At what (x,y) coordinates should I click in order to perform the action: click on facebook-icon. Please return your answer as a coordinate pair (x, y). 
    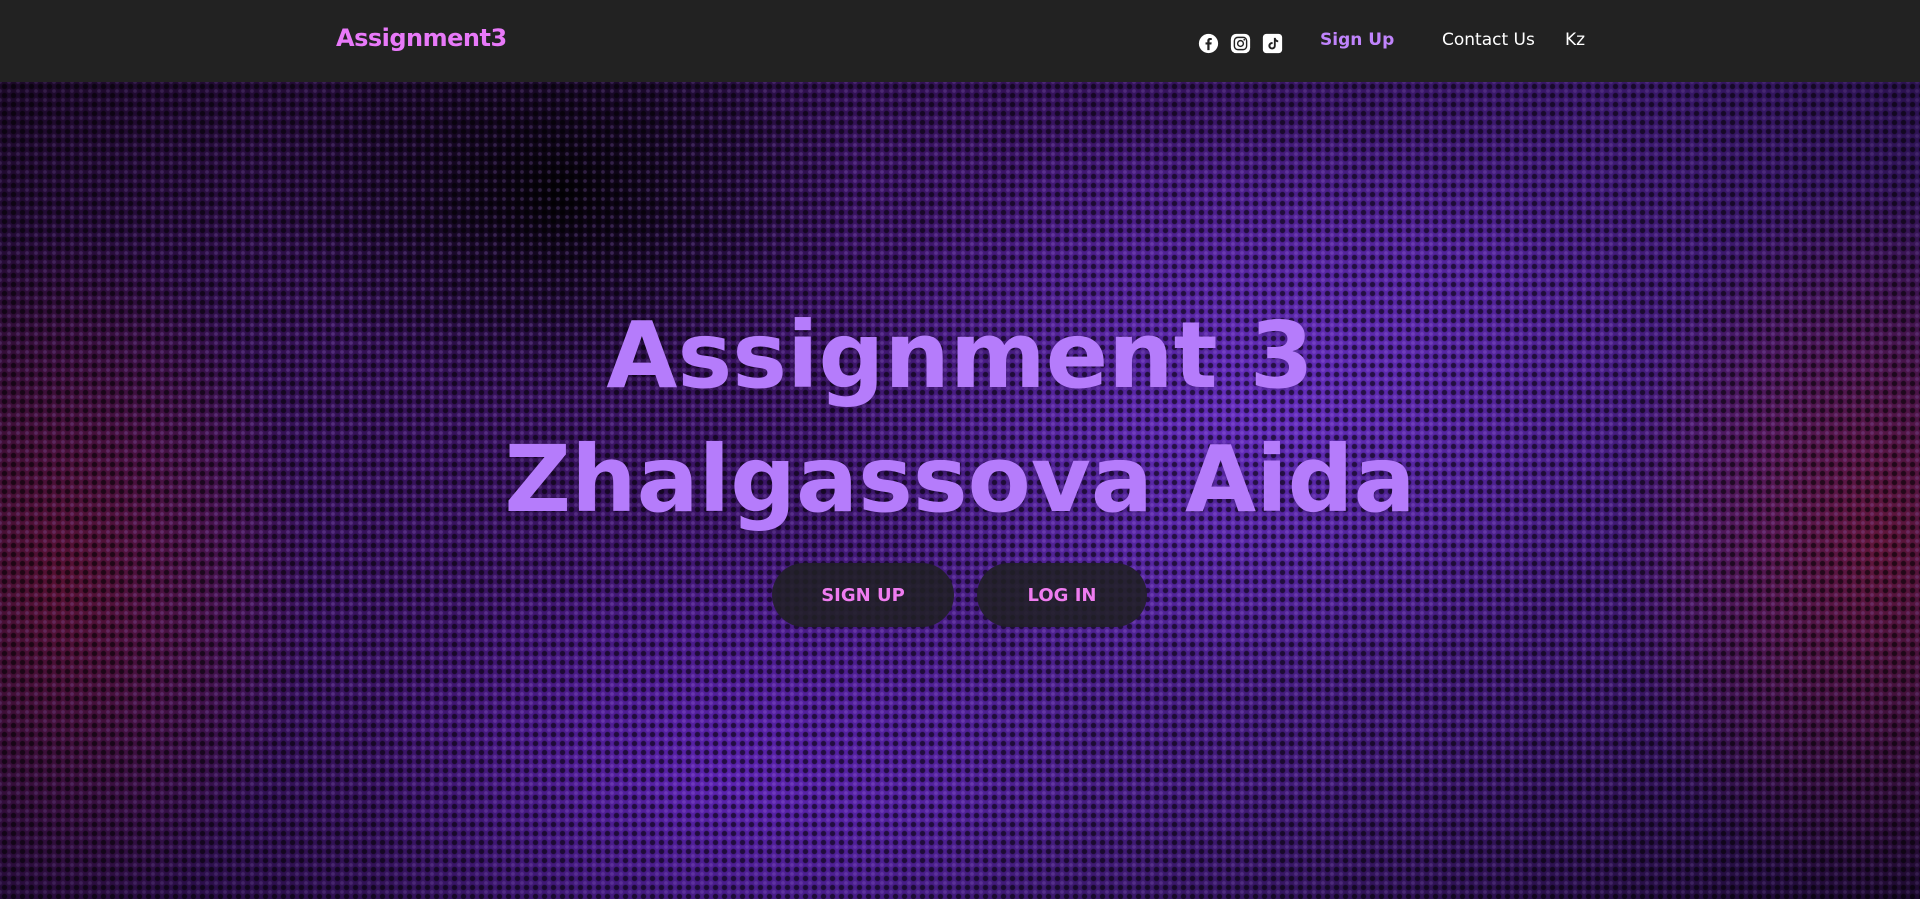
    Looking at the image, I should click on (1208, 43).